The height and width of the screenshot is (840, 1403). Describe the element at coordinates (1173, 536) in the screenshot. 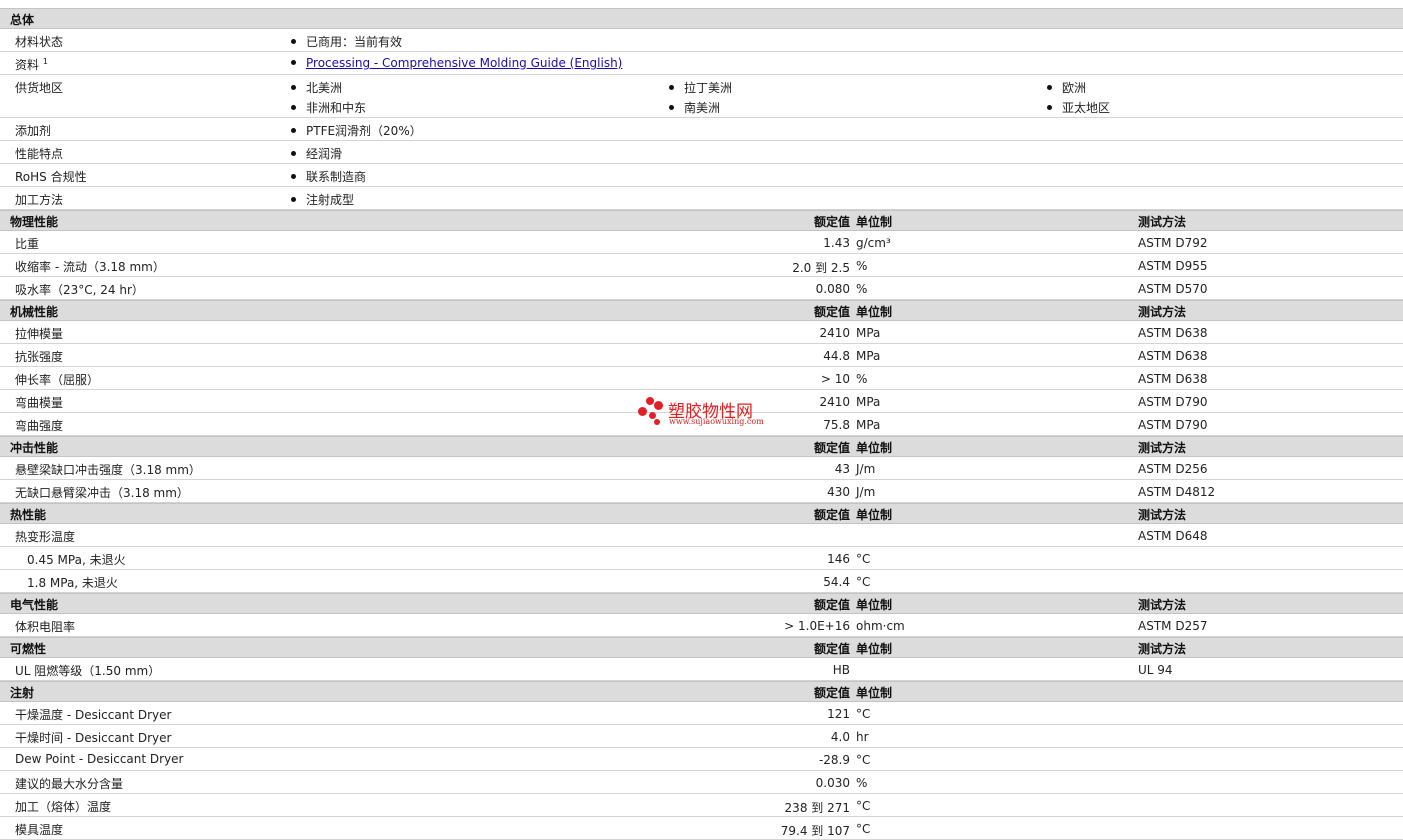

I see `test-method: ASTM D648` at that location.